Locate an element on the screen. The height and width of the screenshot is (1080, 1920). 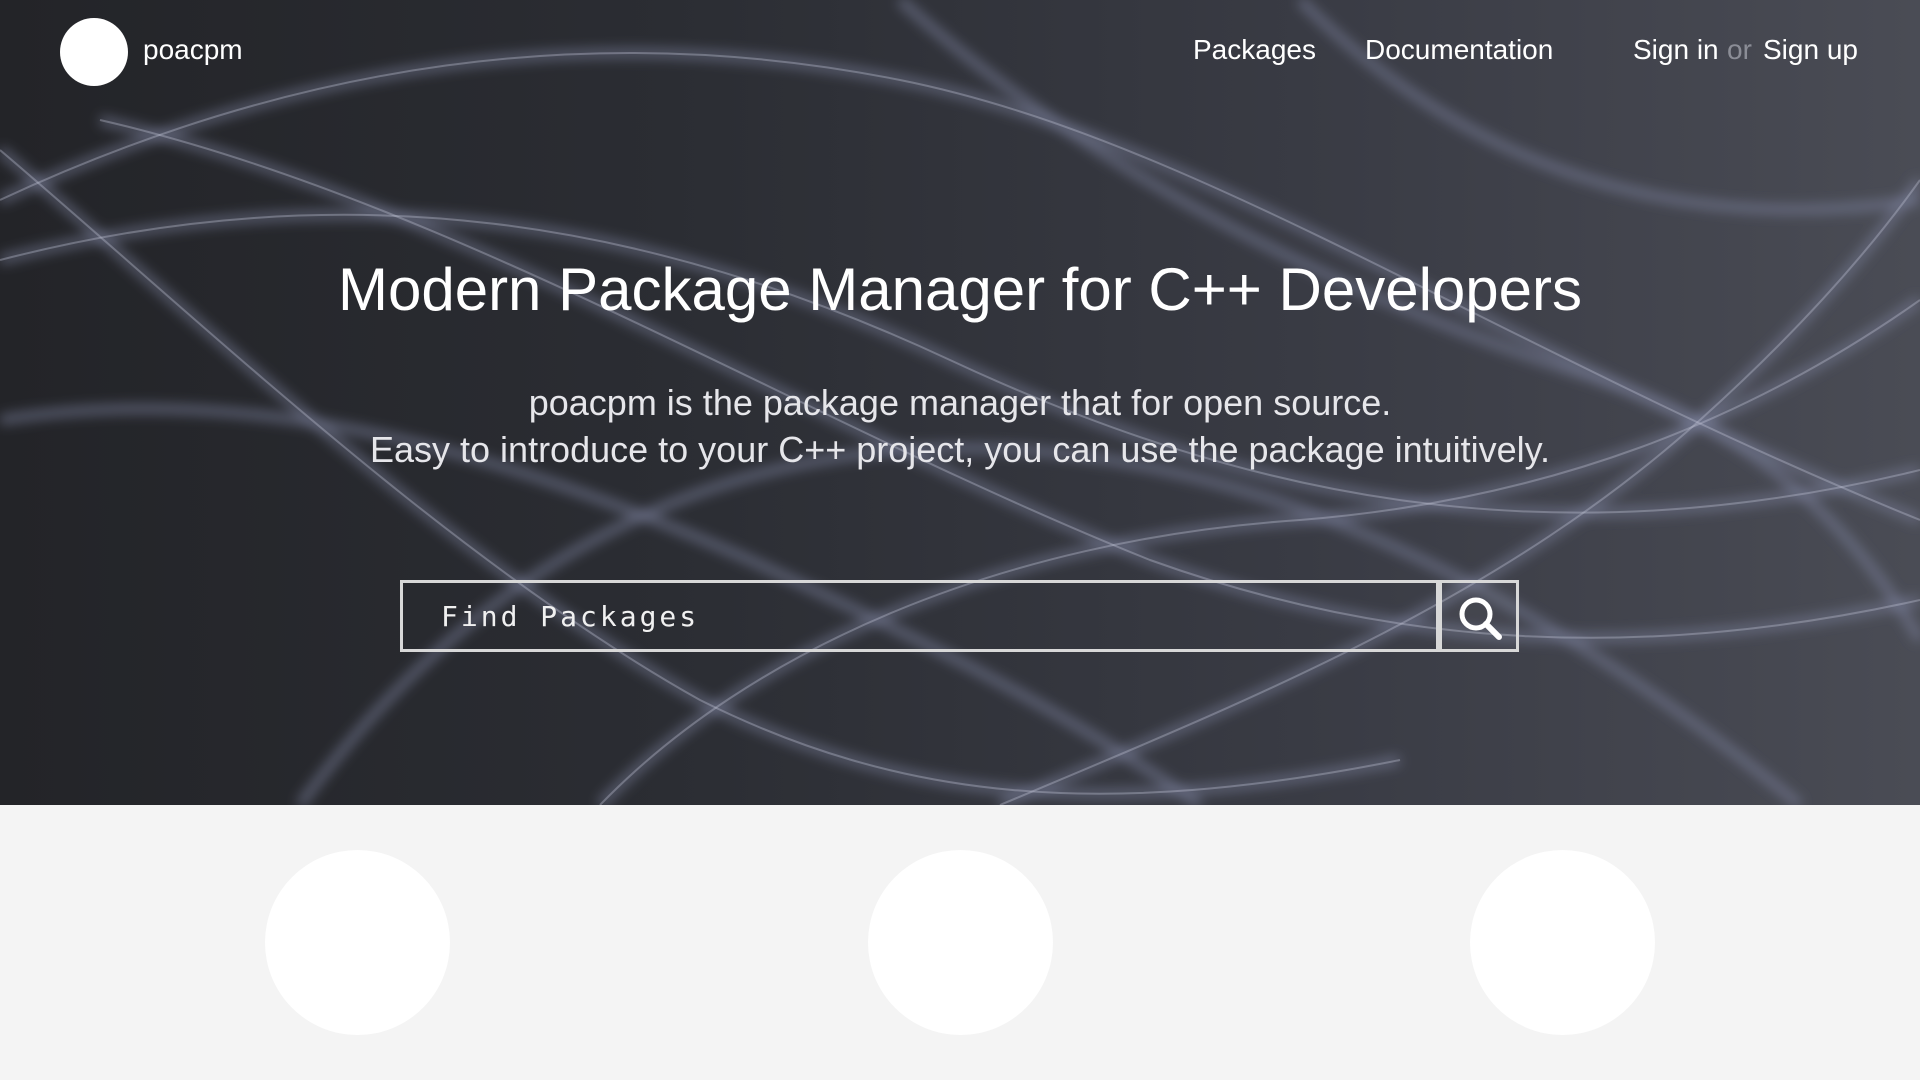
nav-or-text: or is located at coordinates (1739, 49).